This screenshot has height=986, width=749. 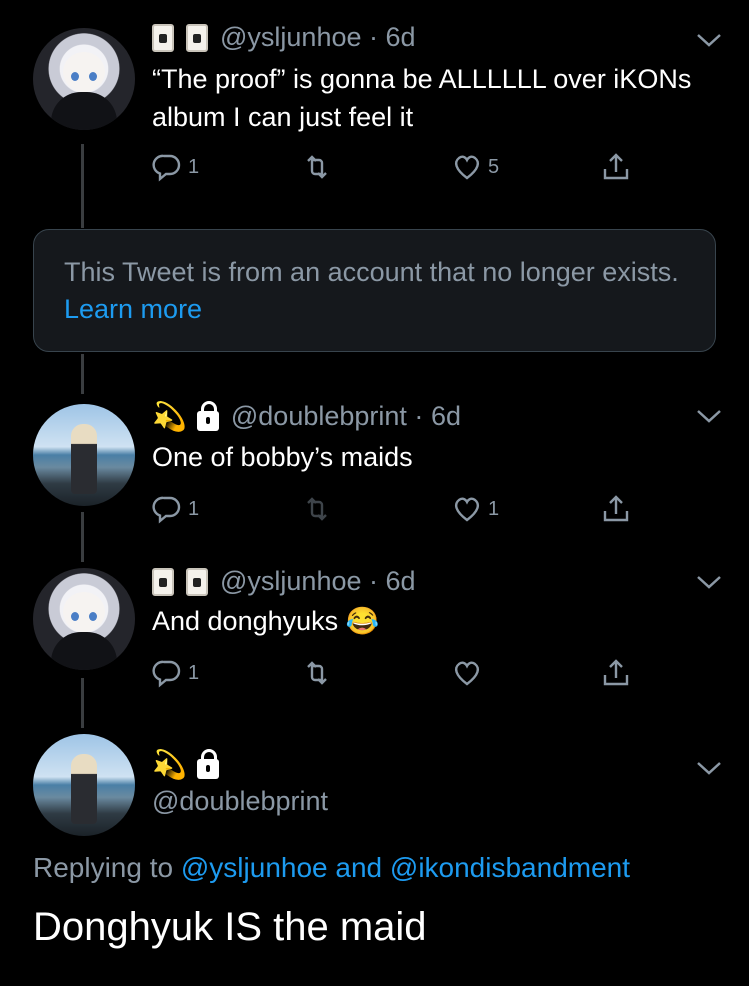 I want to click on replying-user-link: @ysljunhoe, so click(x=254, y=867).